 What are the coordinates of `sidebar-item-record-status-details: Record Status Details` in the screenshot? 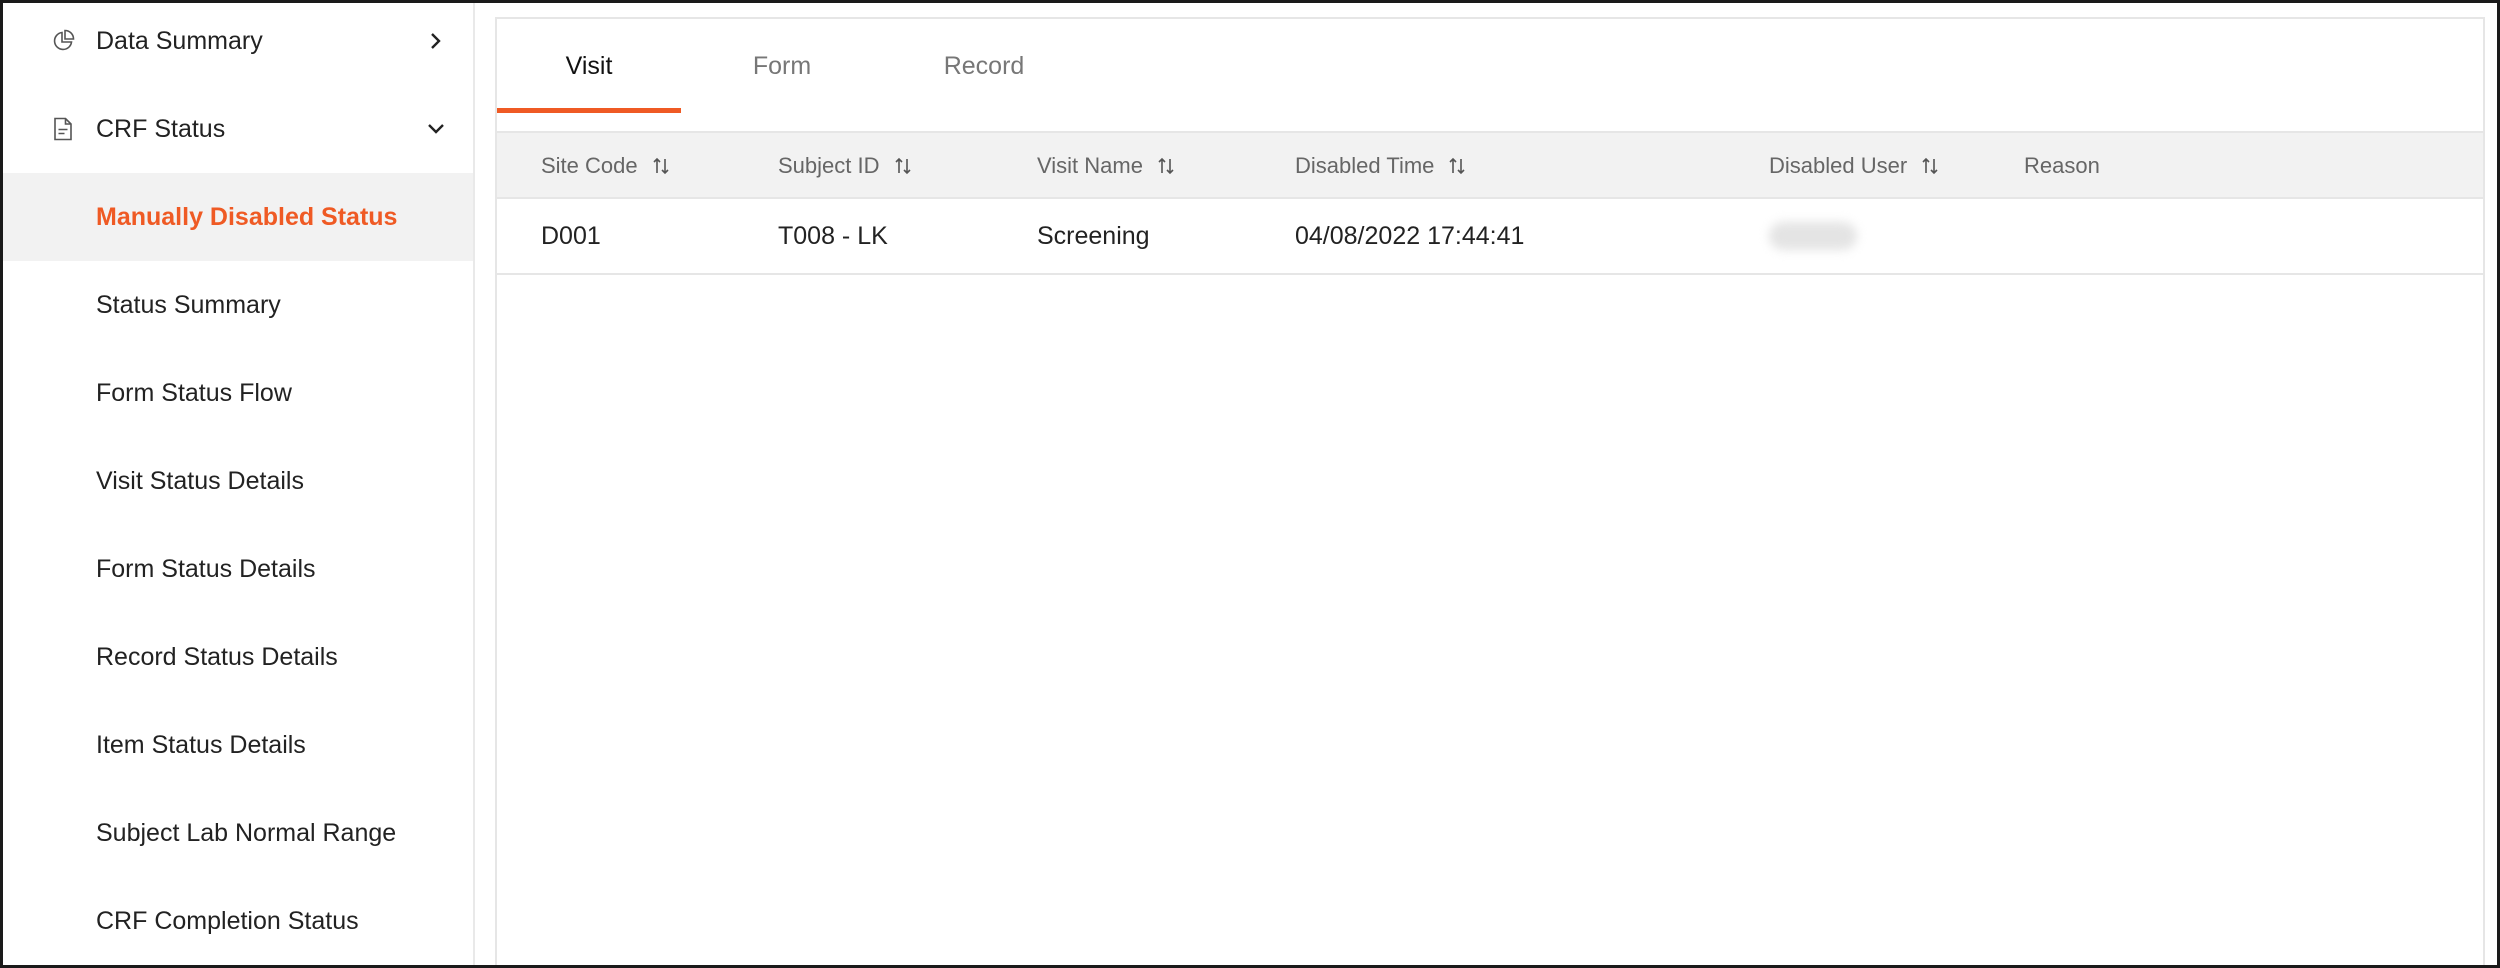 It's located at (238, 657).